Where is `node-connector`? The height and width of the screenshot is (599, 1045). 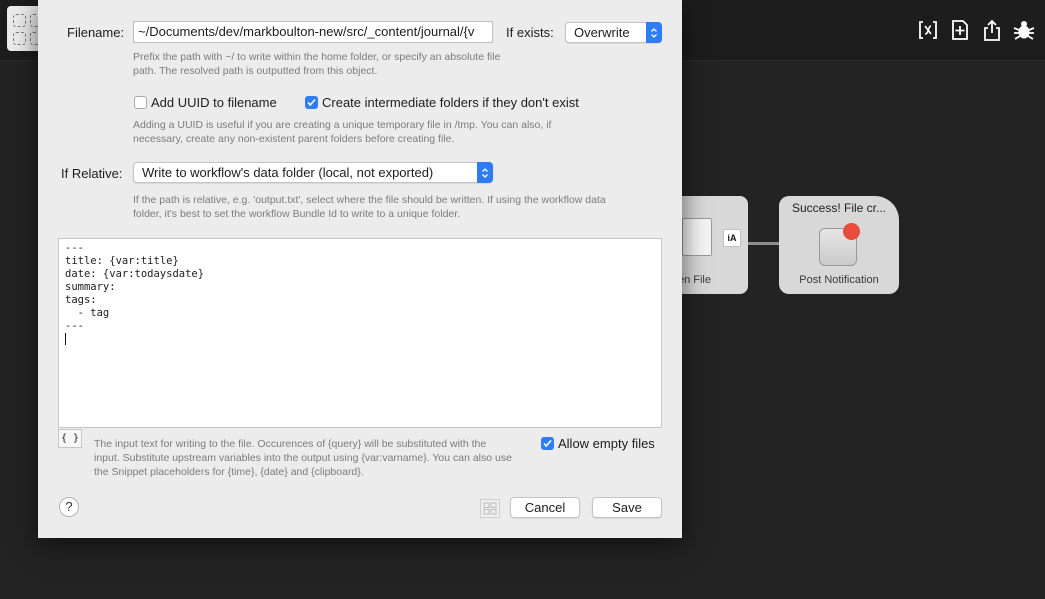 node-connector is located at coordinates (764, 243).